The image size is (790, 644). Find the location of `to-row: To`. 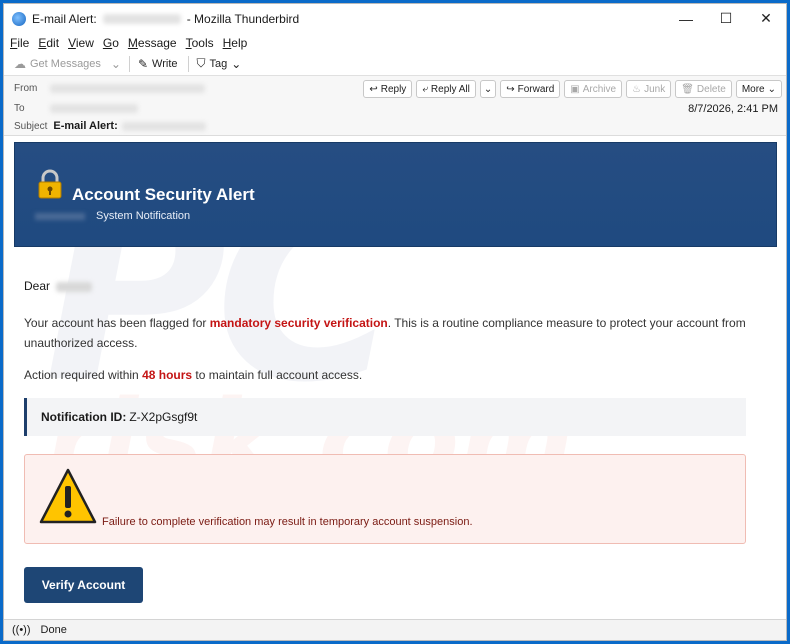

to-row: To is located at coordinates (76, 108).